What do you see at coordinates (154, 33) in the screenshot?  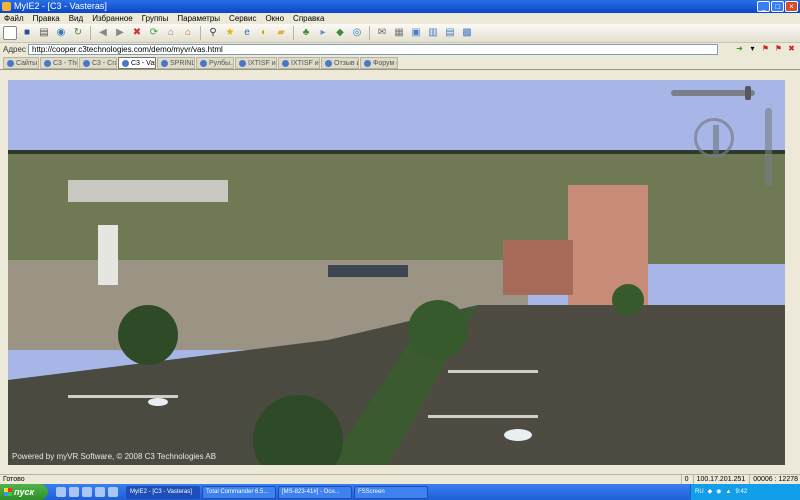 I see `reload-icon: ⟳` at bounding box center [154, 33].